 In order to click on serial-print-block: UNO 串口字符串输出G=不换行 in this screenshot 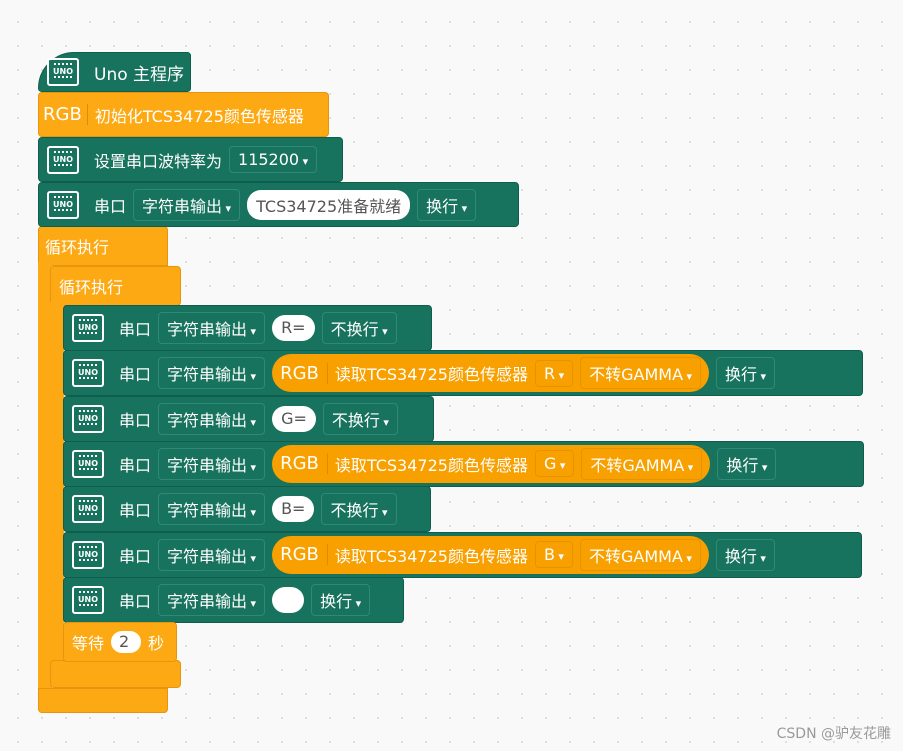, I will do `click(248, 418)`.